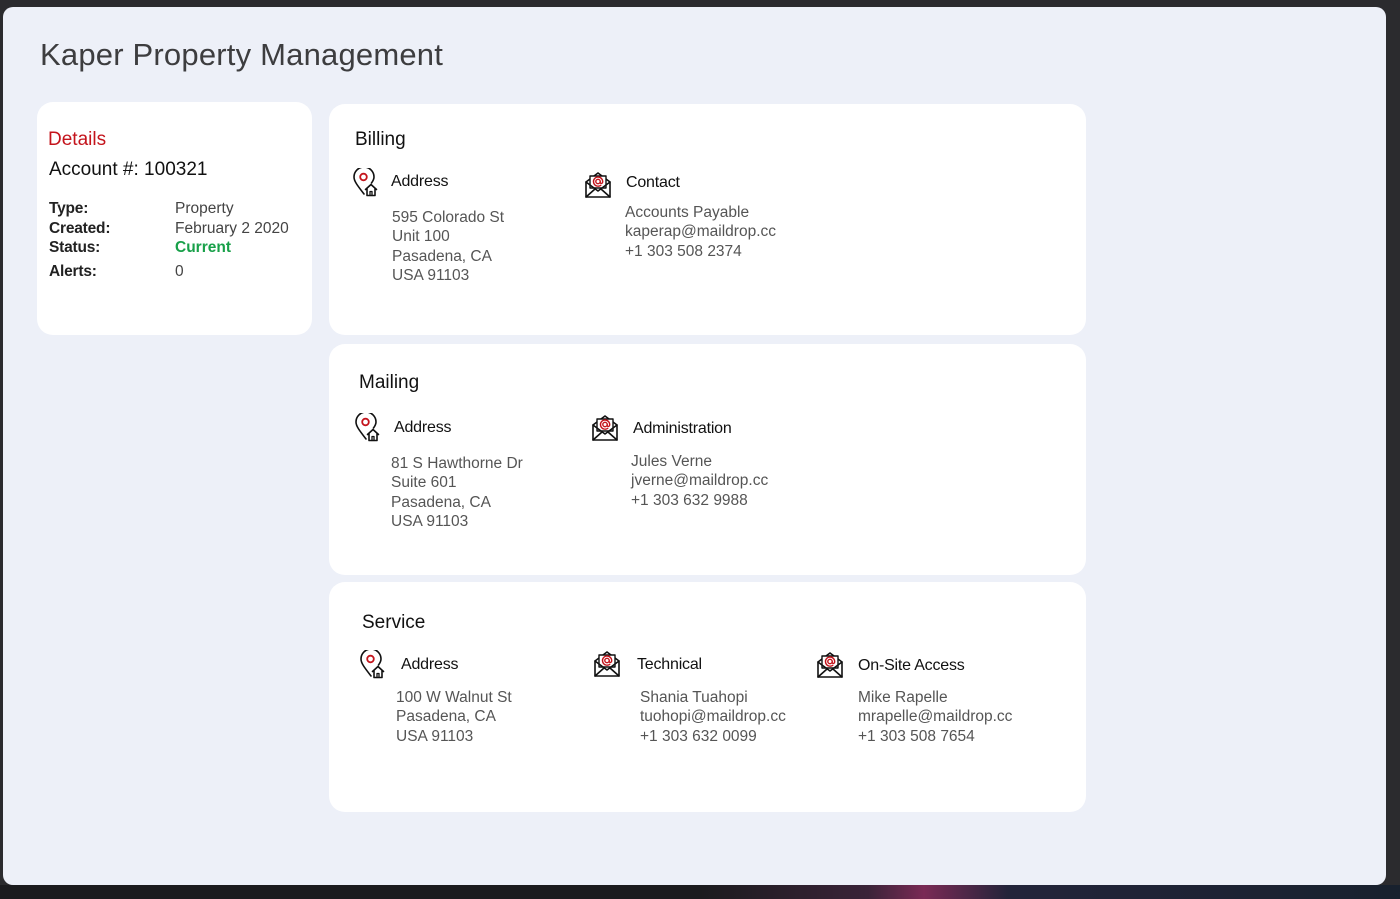  What do you see at coordinates (911, 665) in the screenshot?
I see `service-onsite-label: On-Site Access` at bounding box center [911, 665].